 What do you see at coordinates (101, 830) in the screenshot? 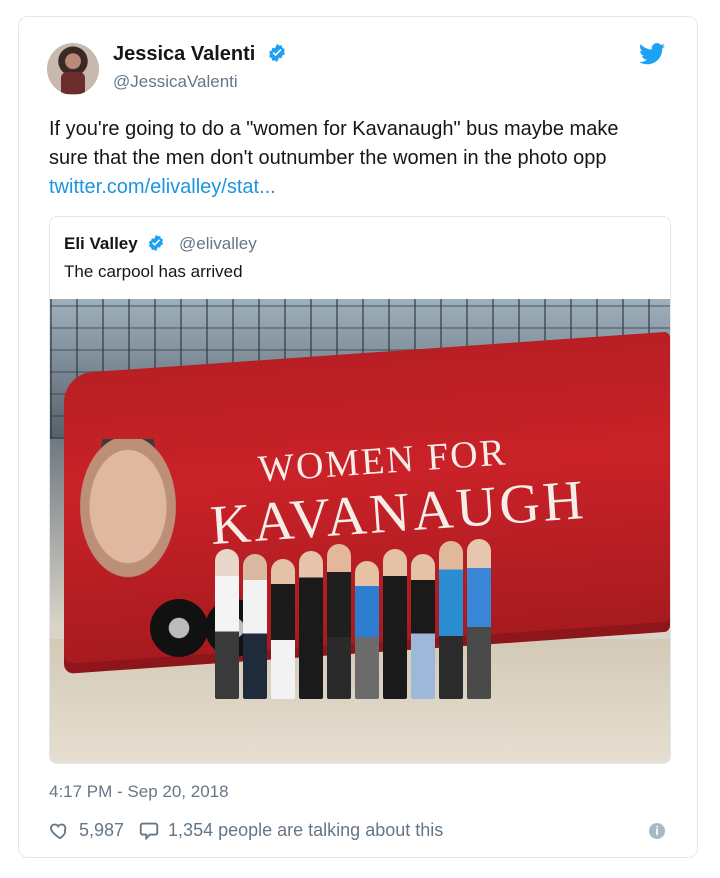
I see `like-count: 5,987` at bounding box center [101, 830].